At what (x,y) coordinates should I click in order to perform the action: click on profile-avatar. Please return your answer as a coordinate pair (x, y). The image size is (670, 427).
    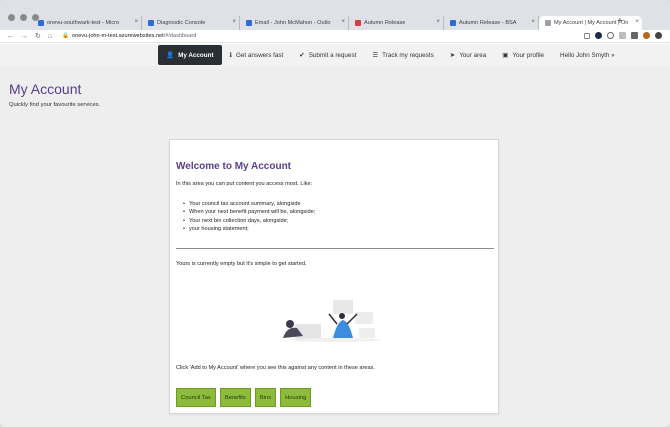
    Looking at the image, I should click on (646, 35).